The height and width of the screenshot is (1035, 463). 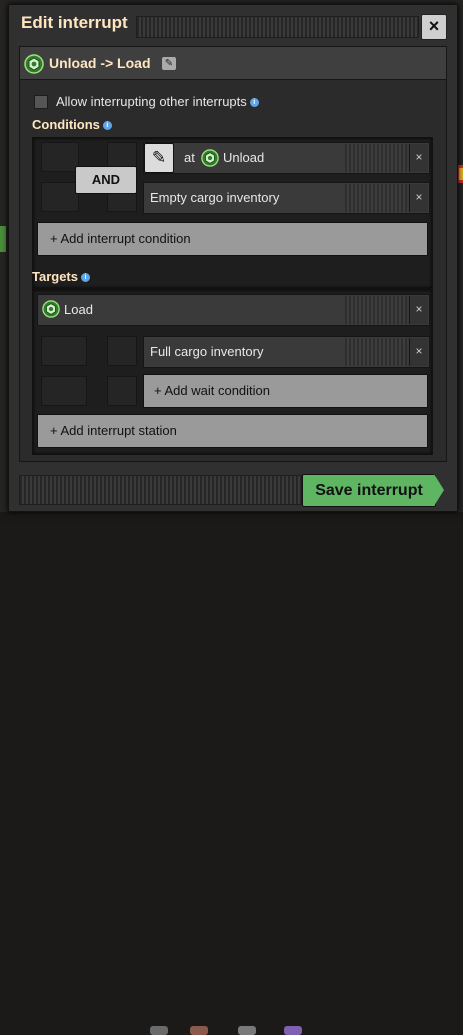 I want to click on wait-condition-text: Full cargo inventory, so click(x=207, y=351).